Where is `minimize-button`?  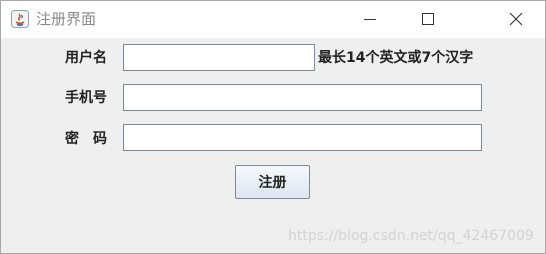
minimize-button is located at coordinates (370, 19).